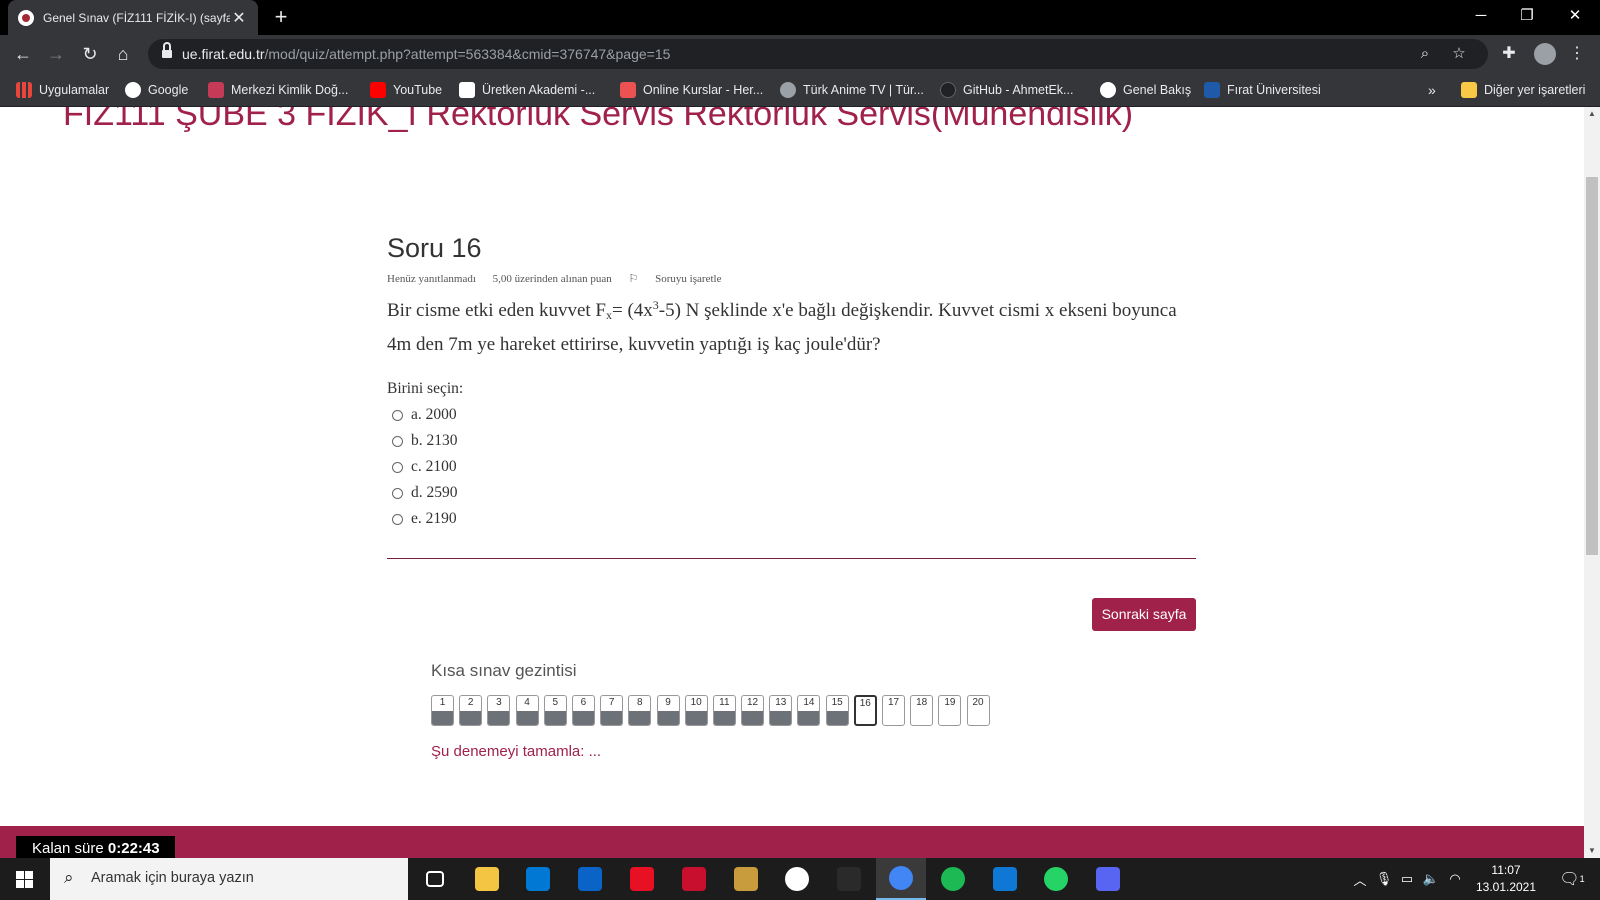 Image resolution: width=1600 pixels, height=900 pixels. What do you see at coordinates (1592, 366) in the screenshot?
I see `scrollbar-thumb` at bounding box center [1592, 366].